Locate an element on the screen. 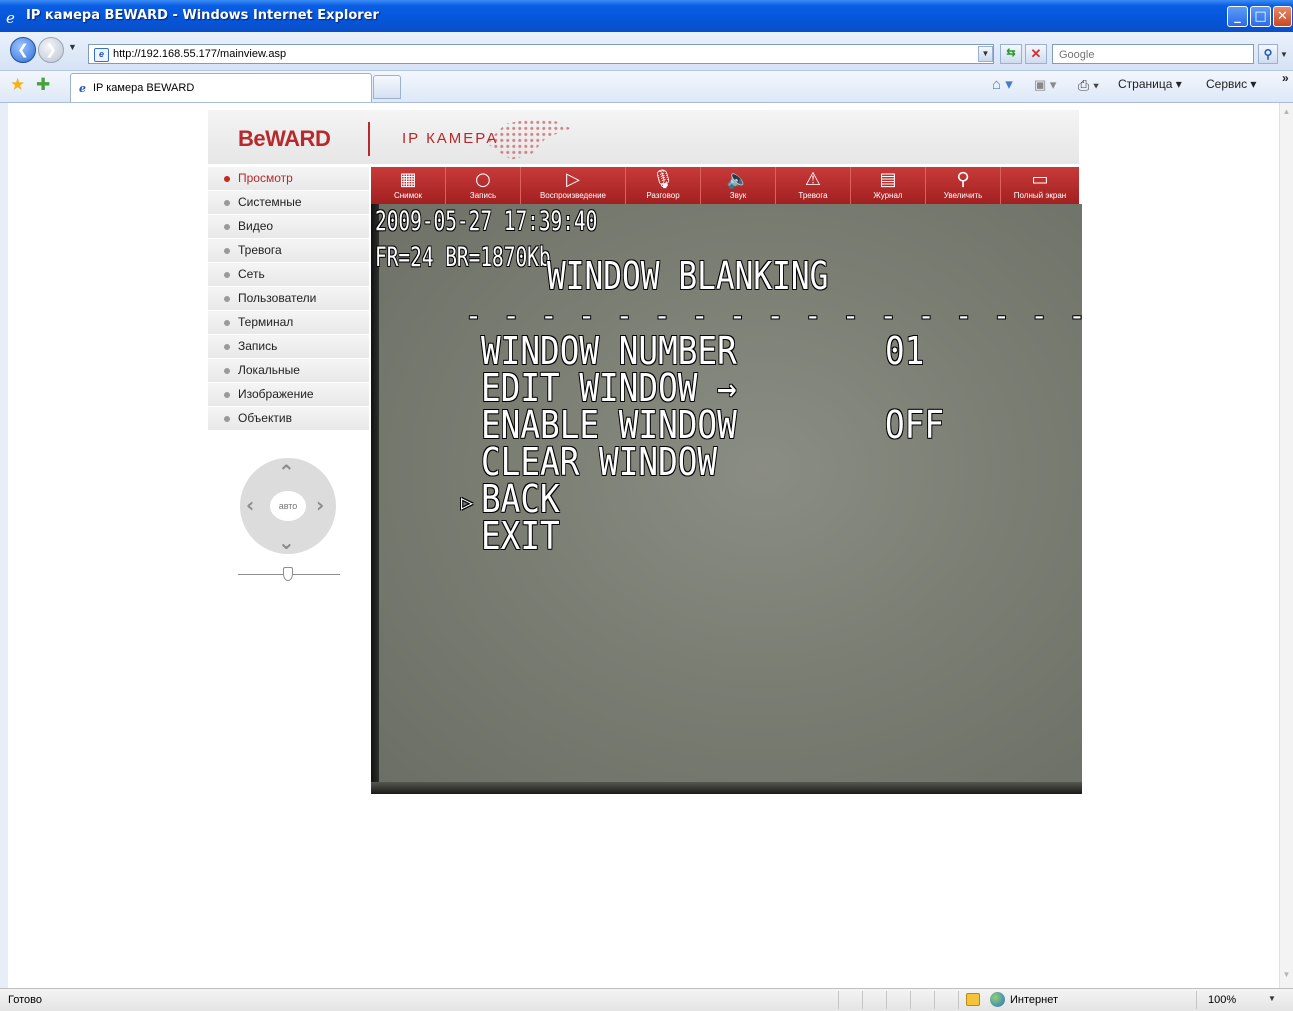 The height and width of the screenshot is (1011, 1293). osd-menu-value: 01 is located at coordinates (905, 351).